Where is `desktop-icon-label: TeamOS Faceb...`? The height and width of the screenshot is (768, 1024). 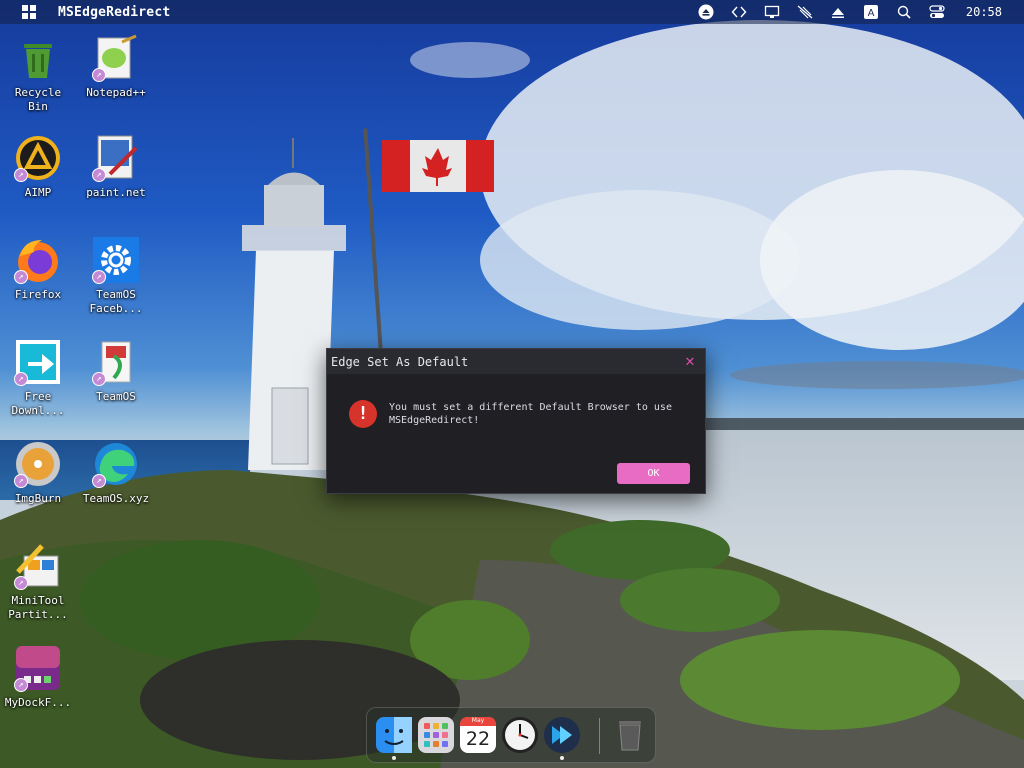 desktop-icon-label: TeamOS Faceb... is located at coordinates (116, 301).